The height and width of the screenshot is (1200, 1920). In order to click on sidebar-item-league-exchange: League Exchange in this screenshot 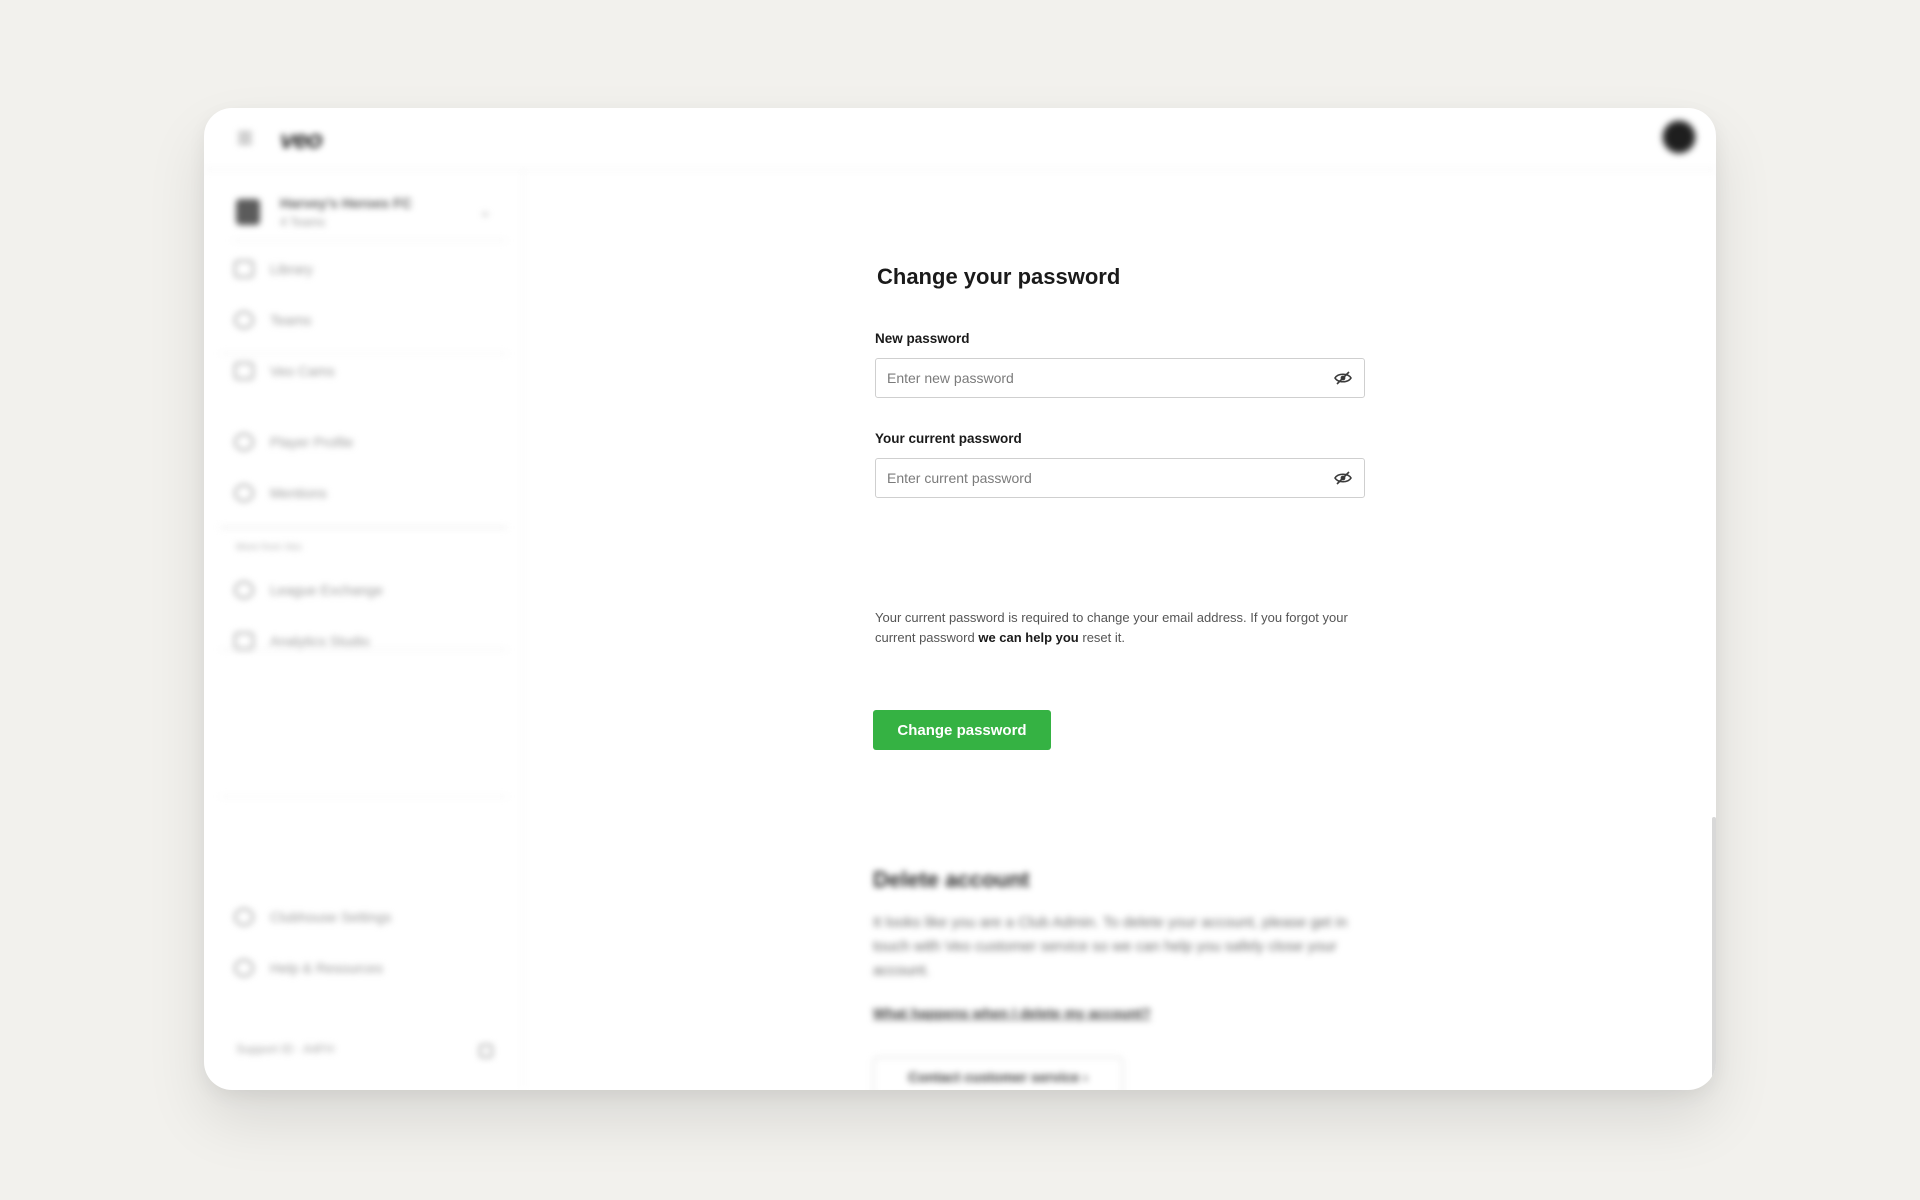, I will do `click(308, 590)`.